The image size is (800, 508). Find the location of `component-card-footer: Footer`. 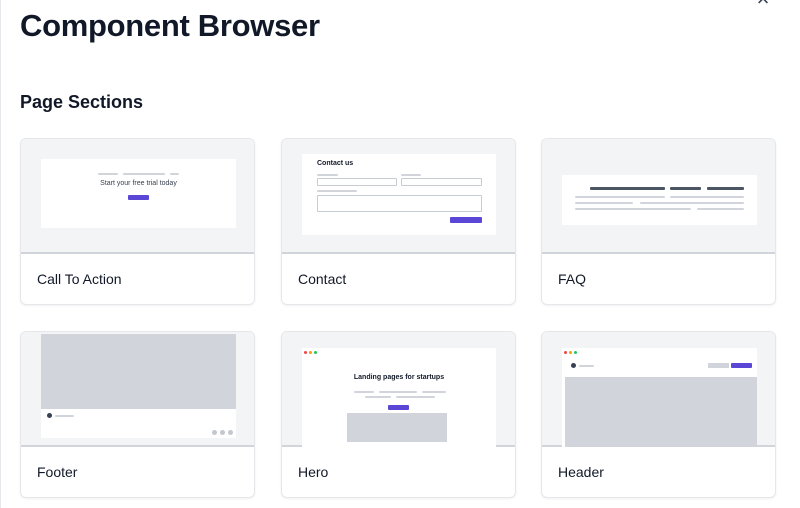

component-card-footer: Footer is located at coordinates (137, 414).